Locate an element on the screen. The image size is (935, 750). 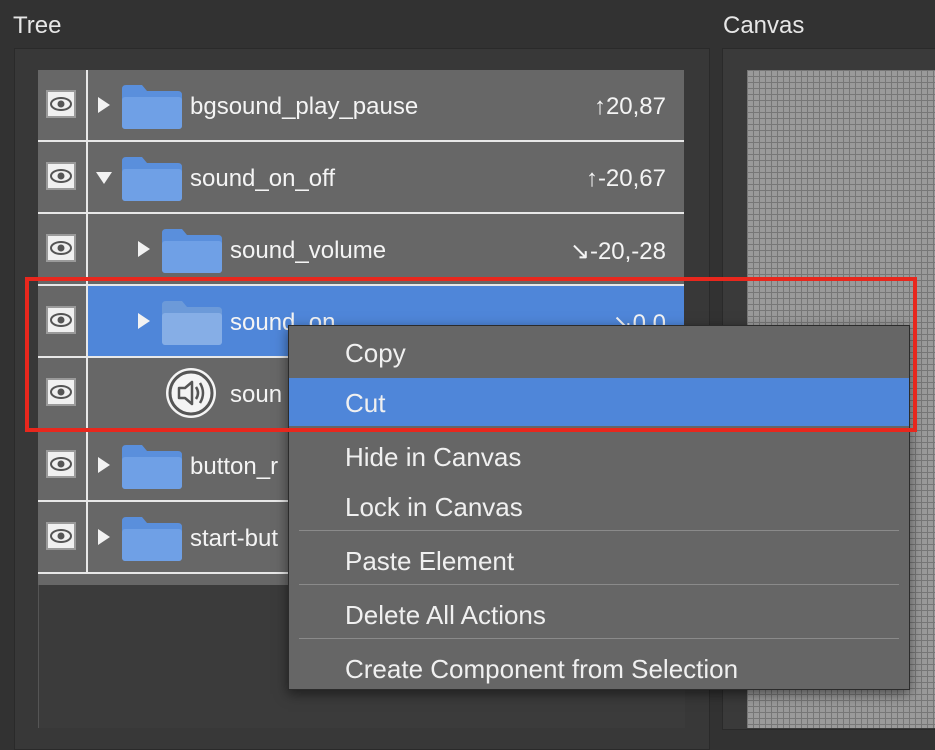
tree-row-label: bgsound_play_pause is located at coordinates (304, 106).